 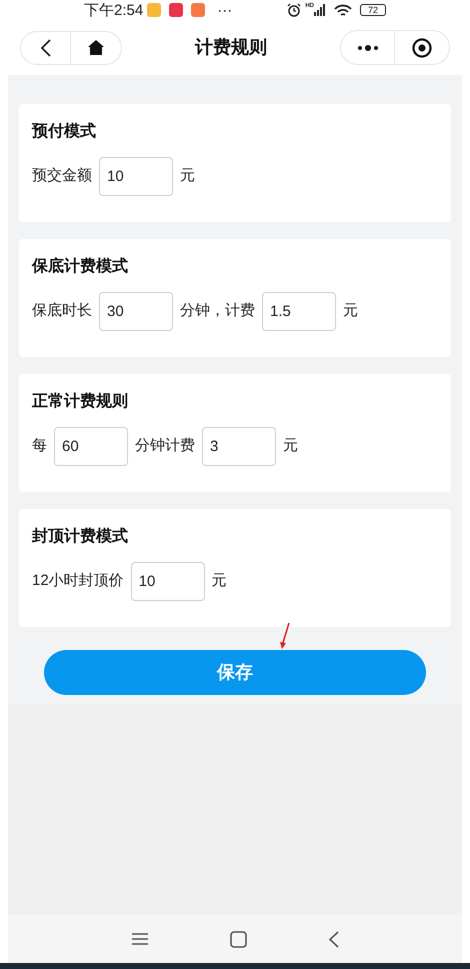 I want to click on section-title: 保底计费模式, so click(x=80, y=266).